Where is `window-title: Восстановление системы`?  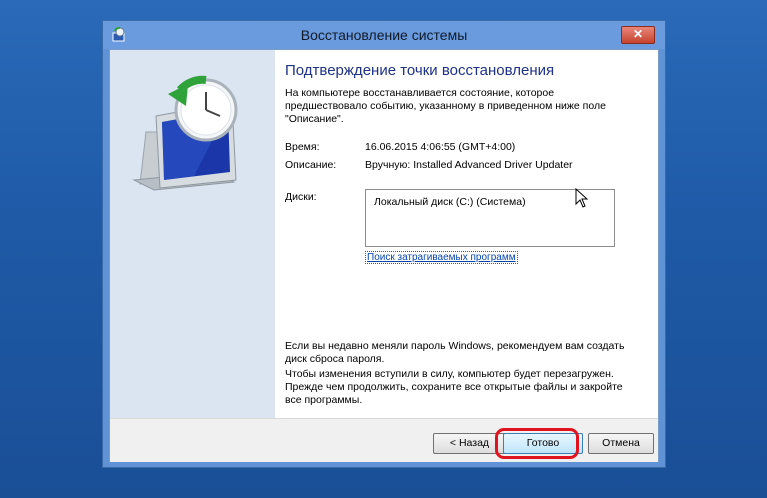
window-title: Восстановление системы is located at coordinates (384, 35).